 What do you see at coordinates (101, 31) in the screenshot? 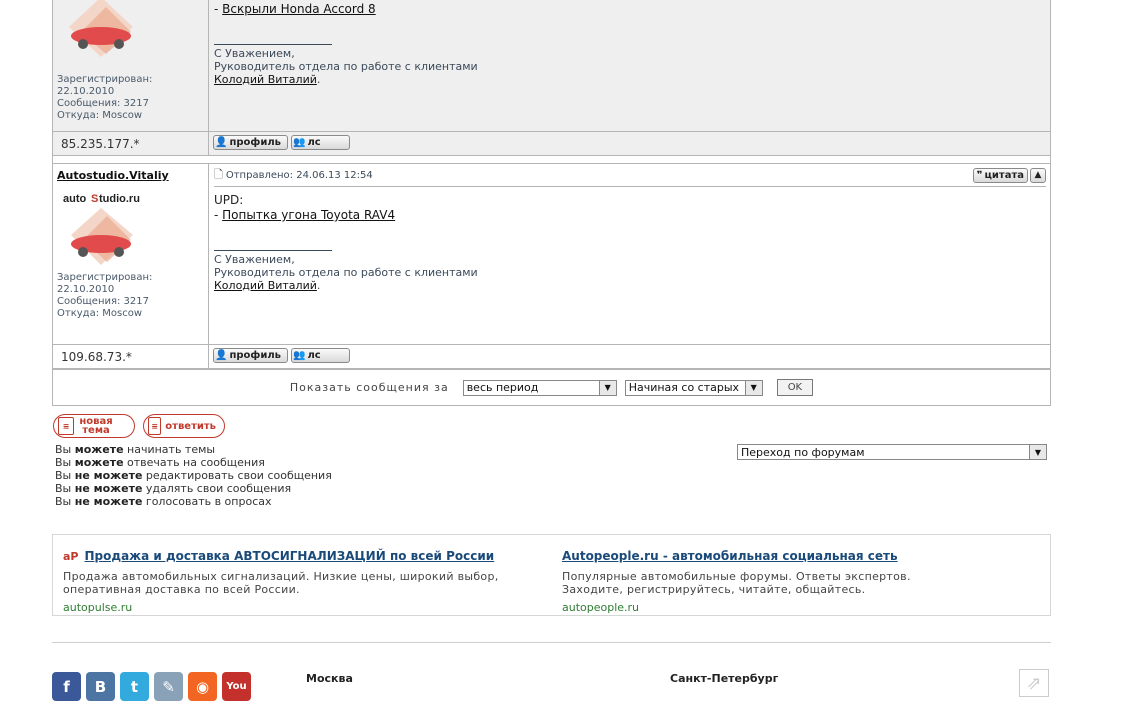
I see `avatar` at bounding box center [101, 31].